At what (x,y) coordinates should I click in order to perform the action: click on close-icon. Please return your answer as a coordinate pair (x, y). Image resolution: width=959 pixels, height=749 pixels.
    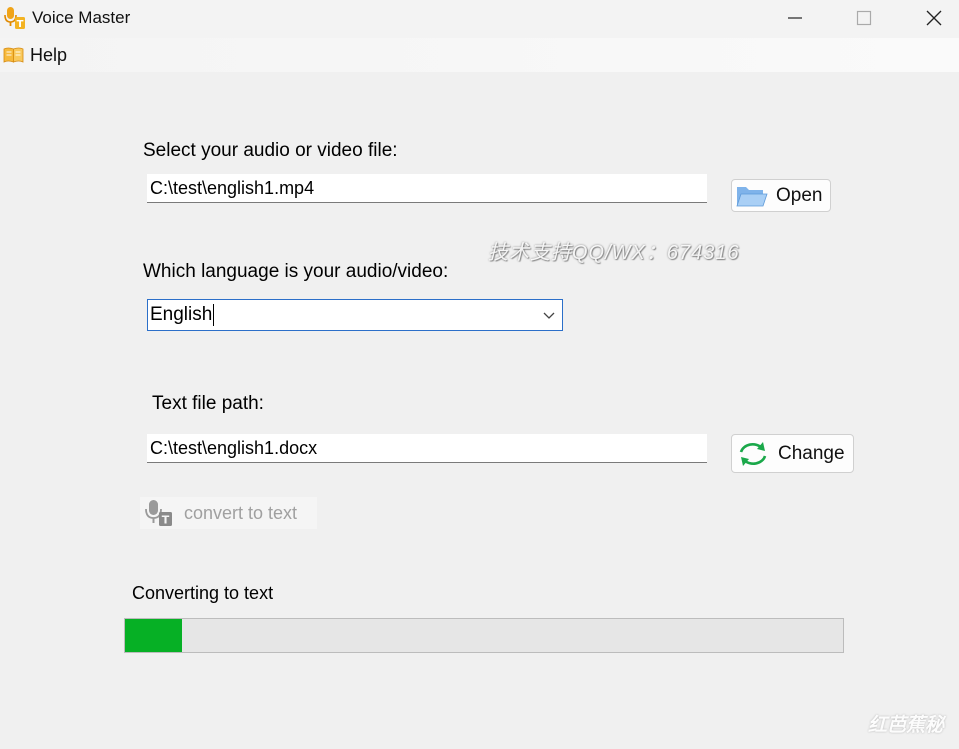
    Looking at the image, I should click on (934, 18).